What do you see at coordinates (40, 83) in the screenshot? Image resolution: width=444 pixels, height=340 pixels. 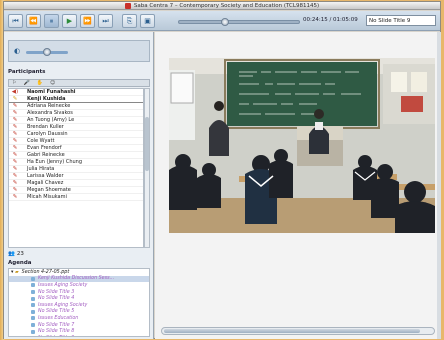 I see `hand-column-icon: ✋` at bounding box center [40, 83].